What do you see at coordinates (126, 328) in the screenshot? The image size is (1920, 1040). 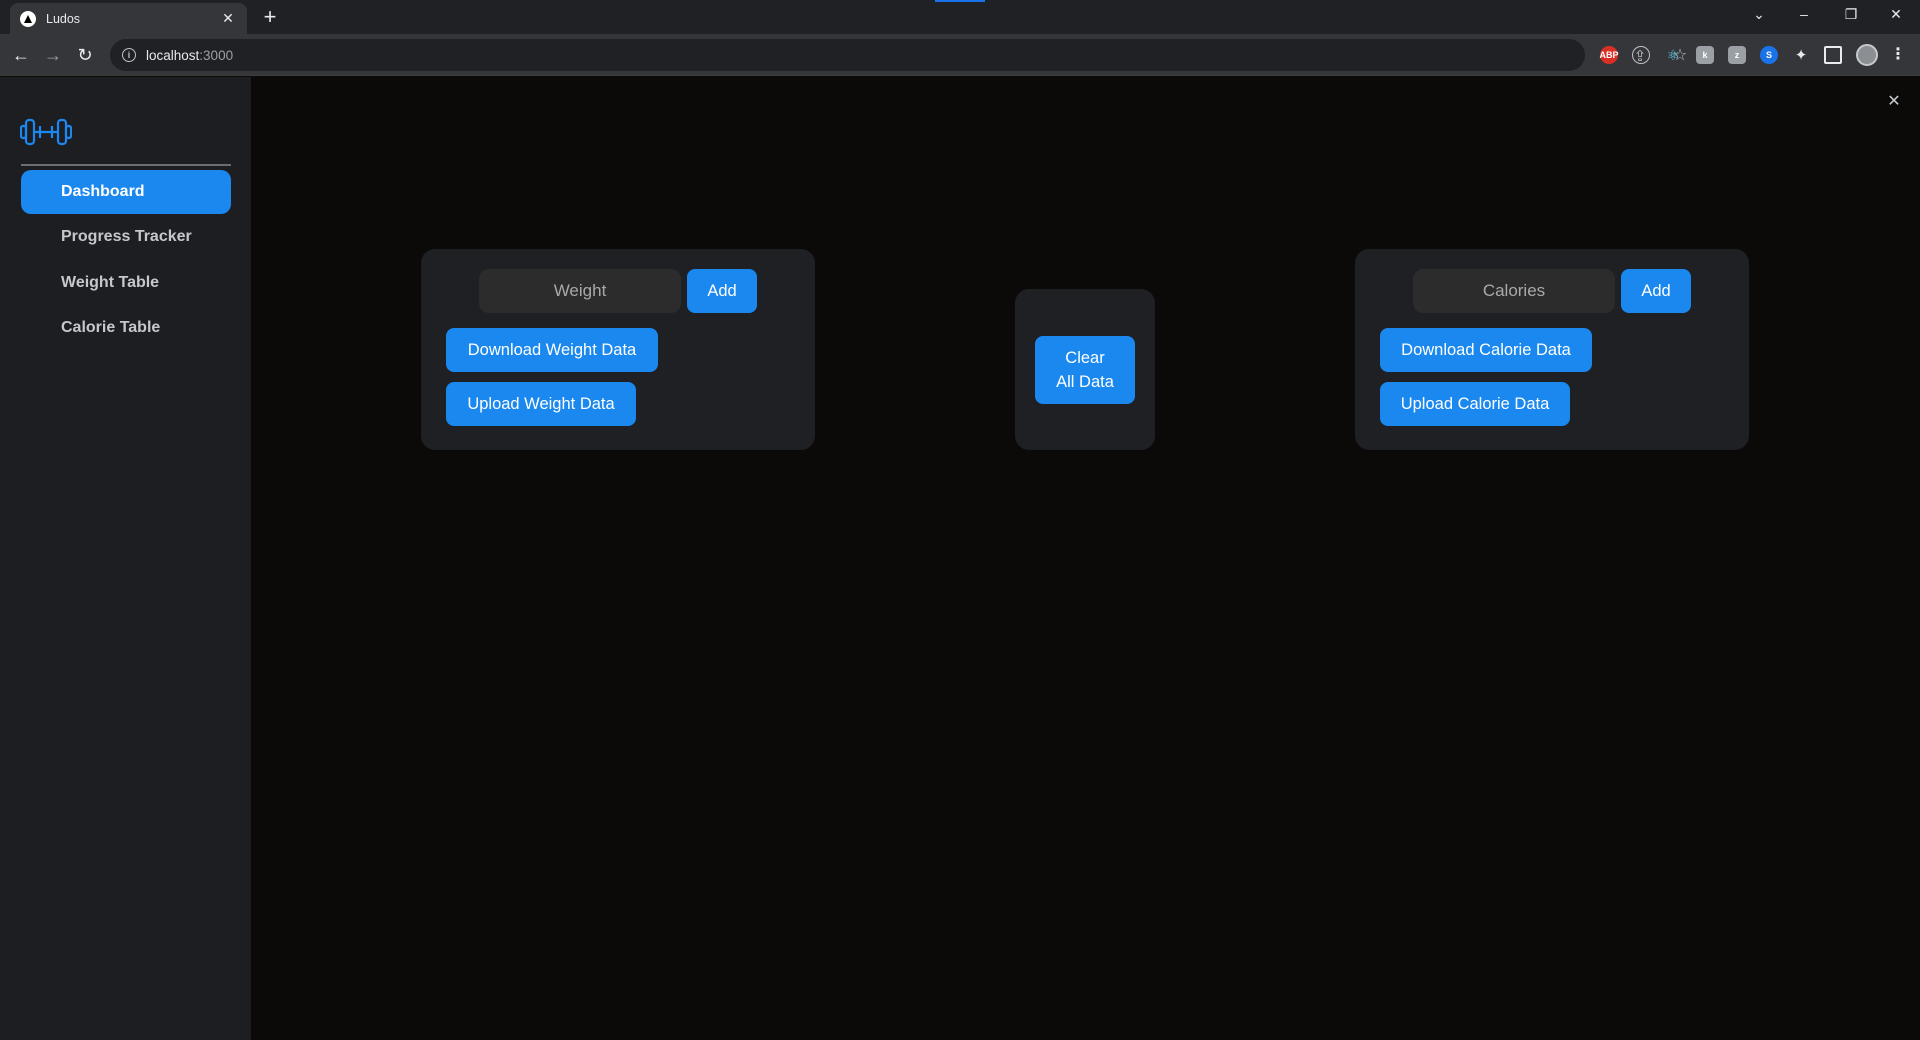 I see `sidebar-item-calorie-table: Calorie Table` at bounding box center [126, 328].